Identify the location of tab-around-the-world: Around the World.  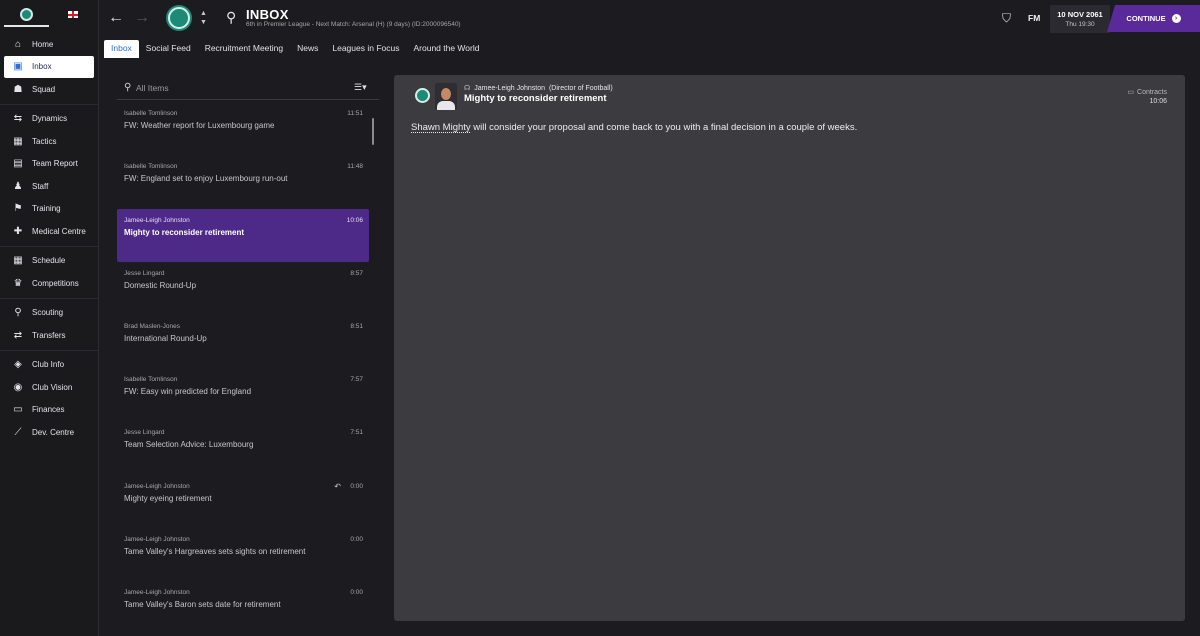
(446, 49).